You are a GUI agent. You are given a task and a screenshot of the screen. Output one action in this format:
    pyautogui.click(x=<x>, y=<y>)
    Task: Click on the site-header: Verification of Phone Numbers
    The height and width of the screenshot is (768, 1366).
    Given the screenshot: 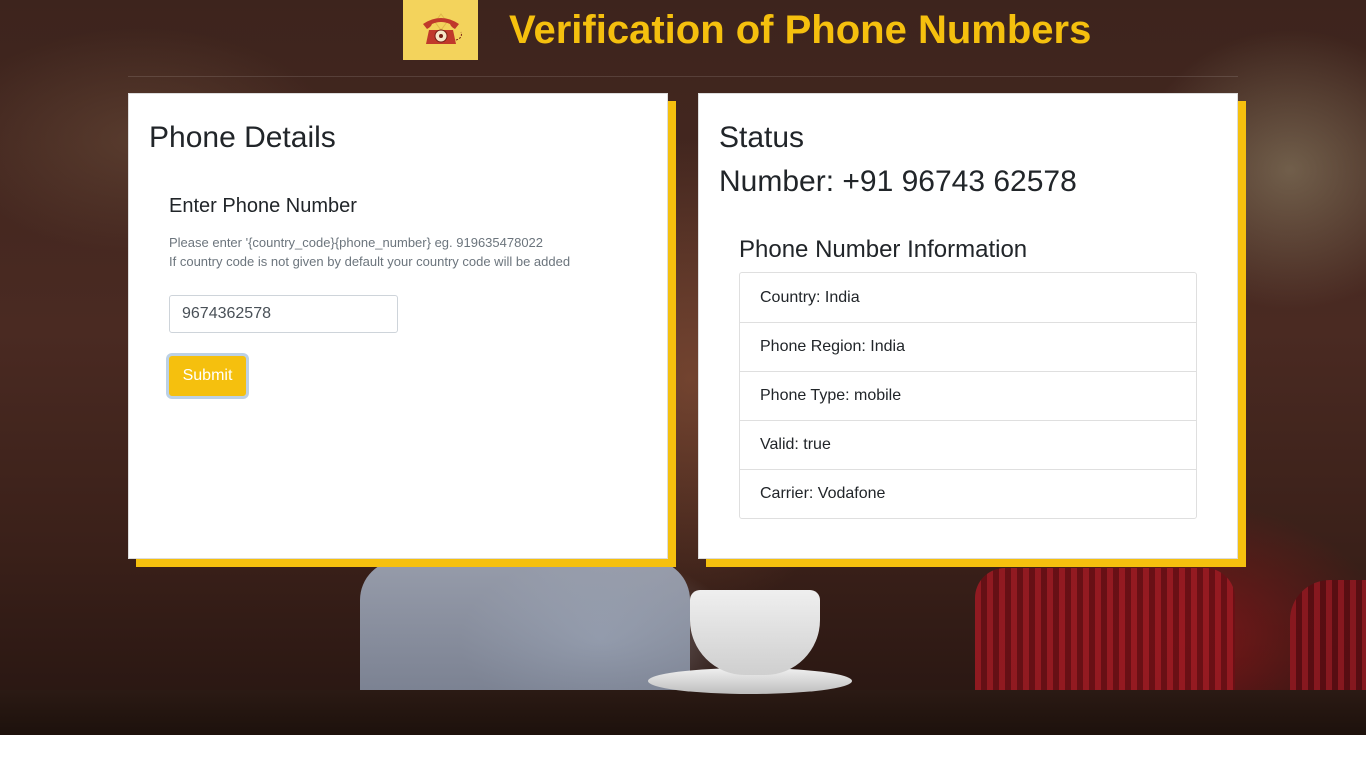 What is the action you would take?
    pyautogui.click(x=683, y=38)
    